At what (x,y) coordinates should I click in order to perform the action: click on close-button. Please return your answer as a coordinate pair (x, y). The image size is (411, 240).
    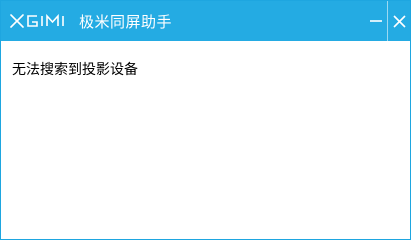
    Looking at the image, I should click on (399, 21).